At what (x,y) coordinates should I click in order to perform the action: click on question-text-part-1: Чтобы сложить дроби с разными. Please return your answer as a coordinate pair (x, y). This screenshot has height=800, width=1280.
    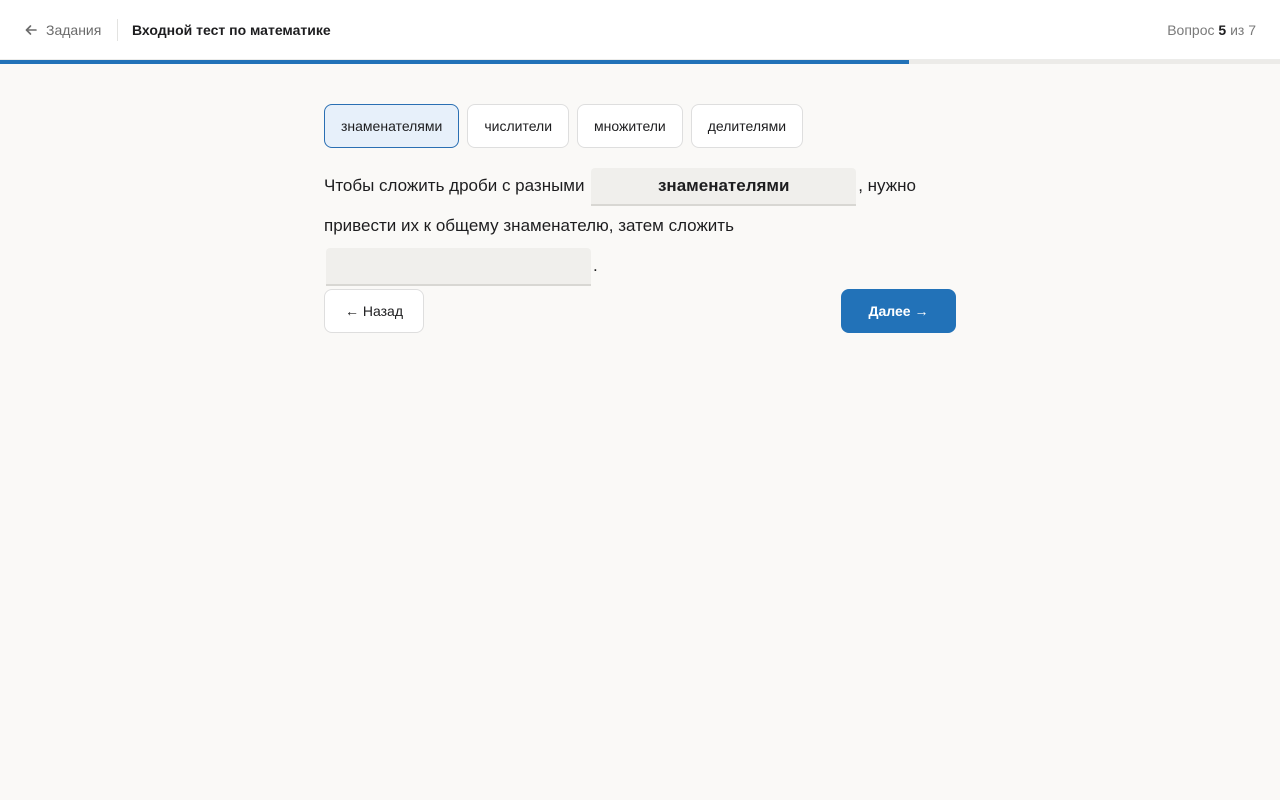
    Looking at the image, I should click on (454, 185).